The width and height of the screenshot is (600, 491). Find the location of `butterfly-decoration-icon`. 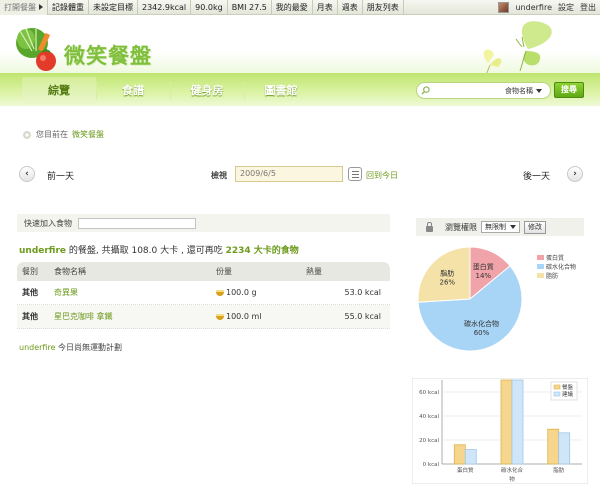

butterfly-decoration-icon is located at coordinates (517, 48).